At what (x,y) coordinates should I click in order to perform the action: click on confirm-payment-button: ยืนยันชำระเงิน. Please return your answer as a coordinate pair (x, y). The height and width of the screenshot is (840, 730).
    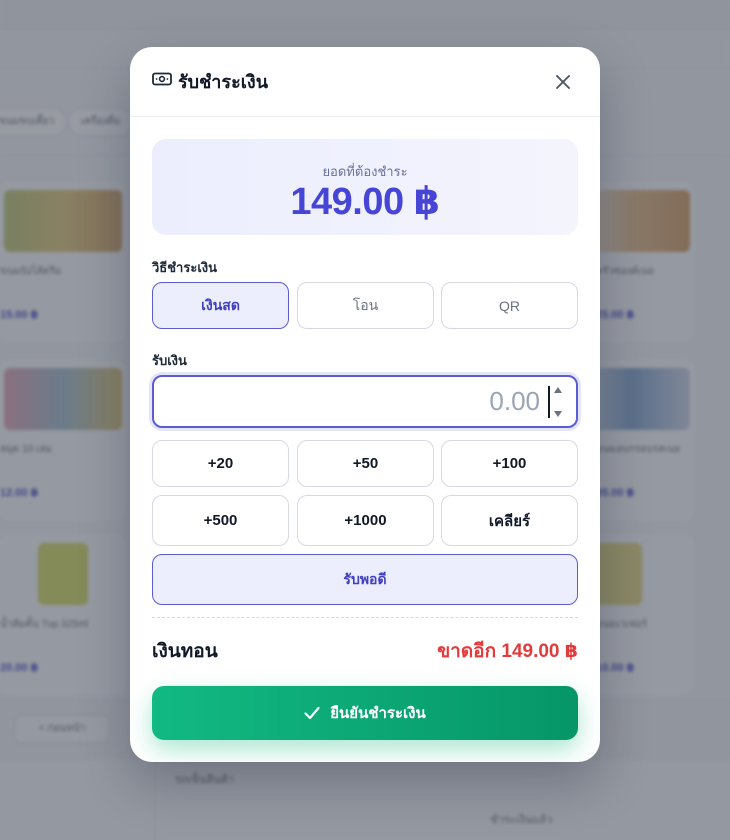
    Looking at the image, I should click on (365, 713).